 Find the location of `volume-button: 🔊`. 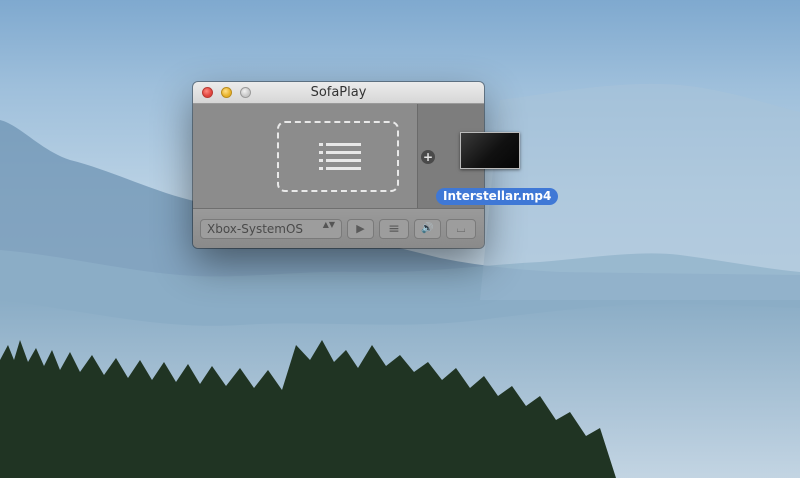

volume-button: 🔊 is located at coordinates (427, 229).